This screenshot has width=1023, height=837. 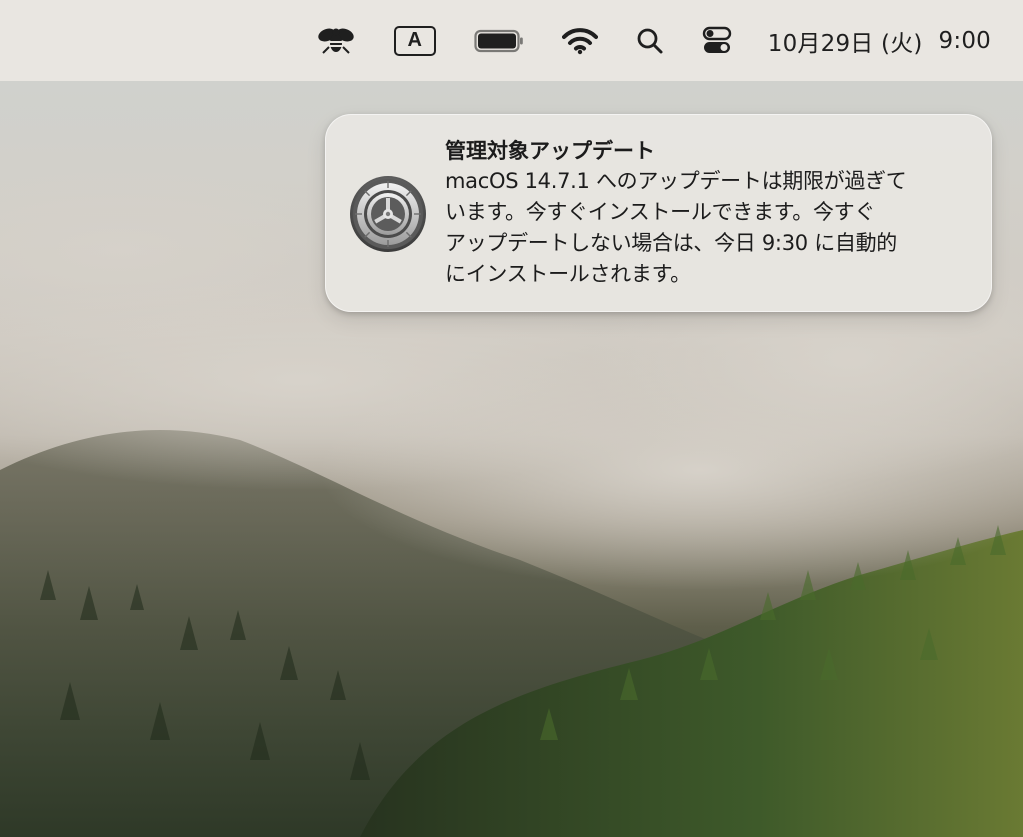 I want to click on notification-body-line: macOS 14.7.1 へのアップデートは期限が過ぎて, so click(x=676, y=181).